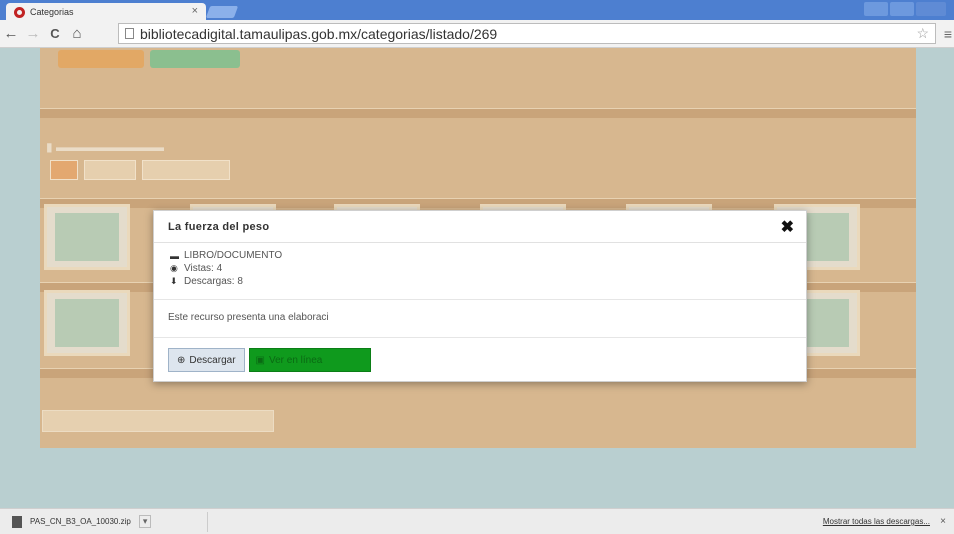 The height and width of the screenshot is (534, 954). I want to click on modal-footer: ⊕ Descargar ▣ Ver en línea, so click(269, 360).